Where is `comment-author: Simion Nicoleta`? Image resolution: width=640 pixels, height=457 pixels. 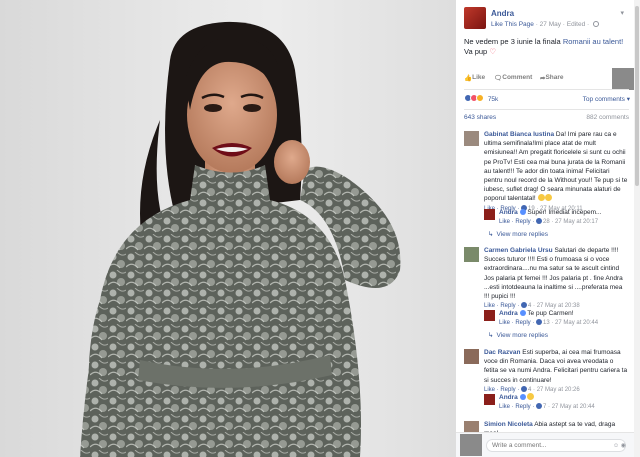
comment-author: Simion Nicoleta is located at coordinates (508, 424).